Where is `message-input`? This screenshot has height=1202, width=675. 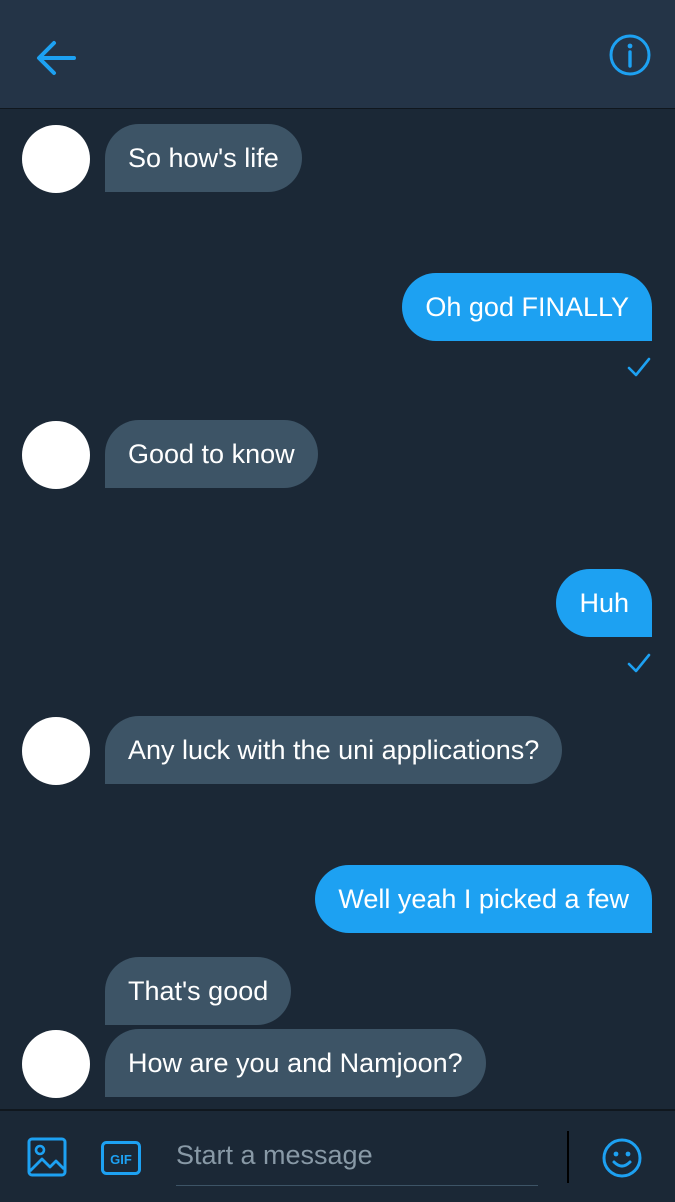 message-input is located at coordinates (357, 1155).